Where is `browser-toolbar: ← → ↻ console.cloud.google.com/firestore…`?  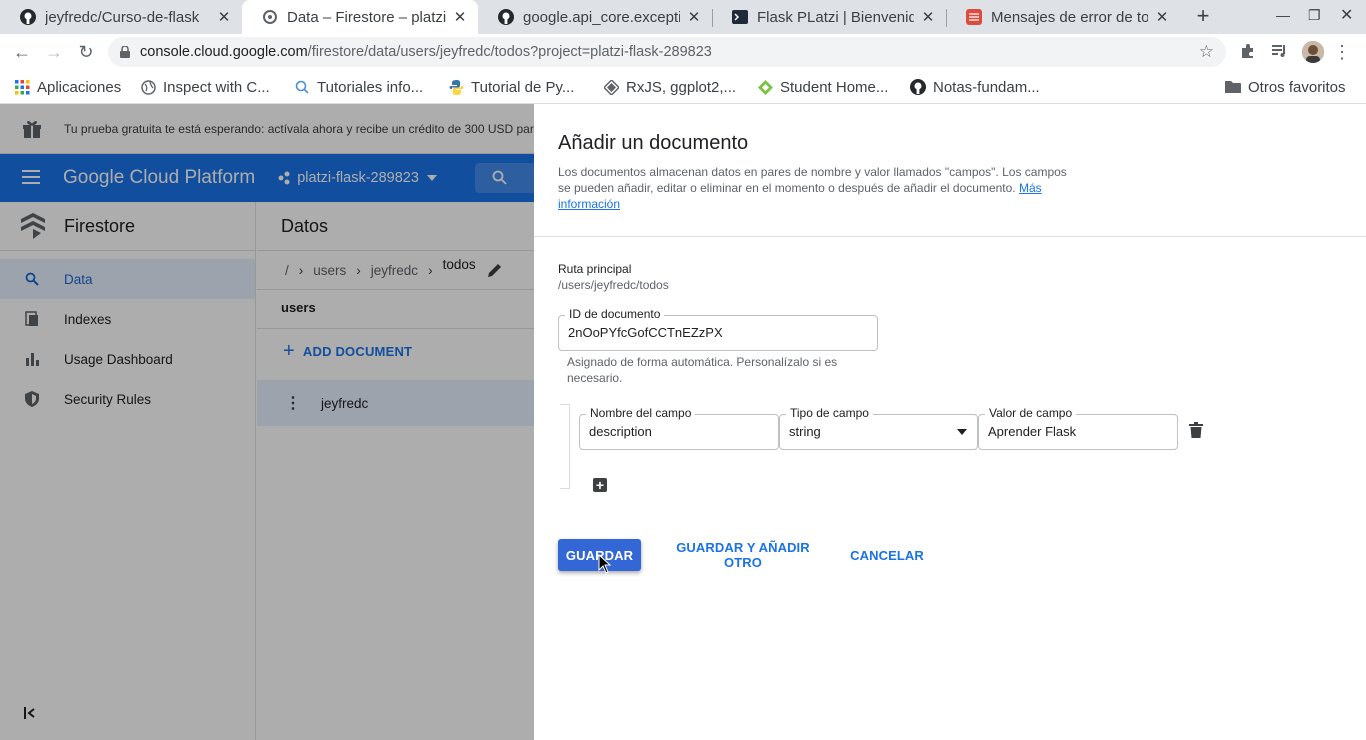
browser-toolbar: ← → ↻ console.cloud.google.com/firestore… is located at coordinates (683, 52).